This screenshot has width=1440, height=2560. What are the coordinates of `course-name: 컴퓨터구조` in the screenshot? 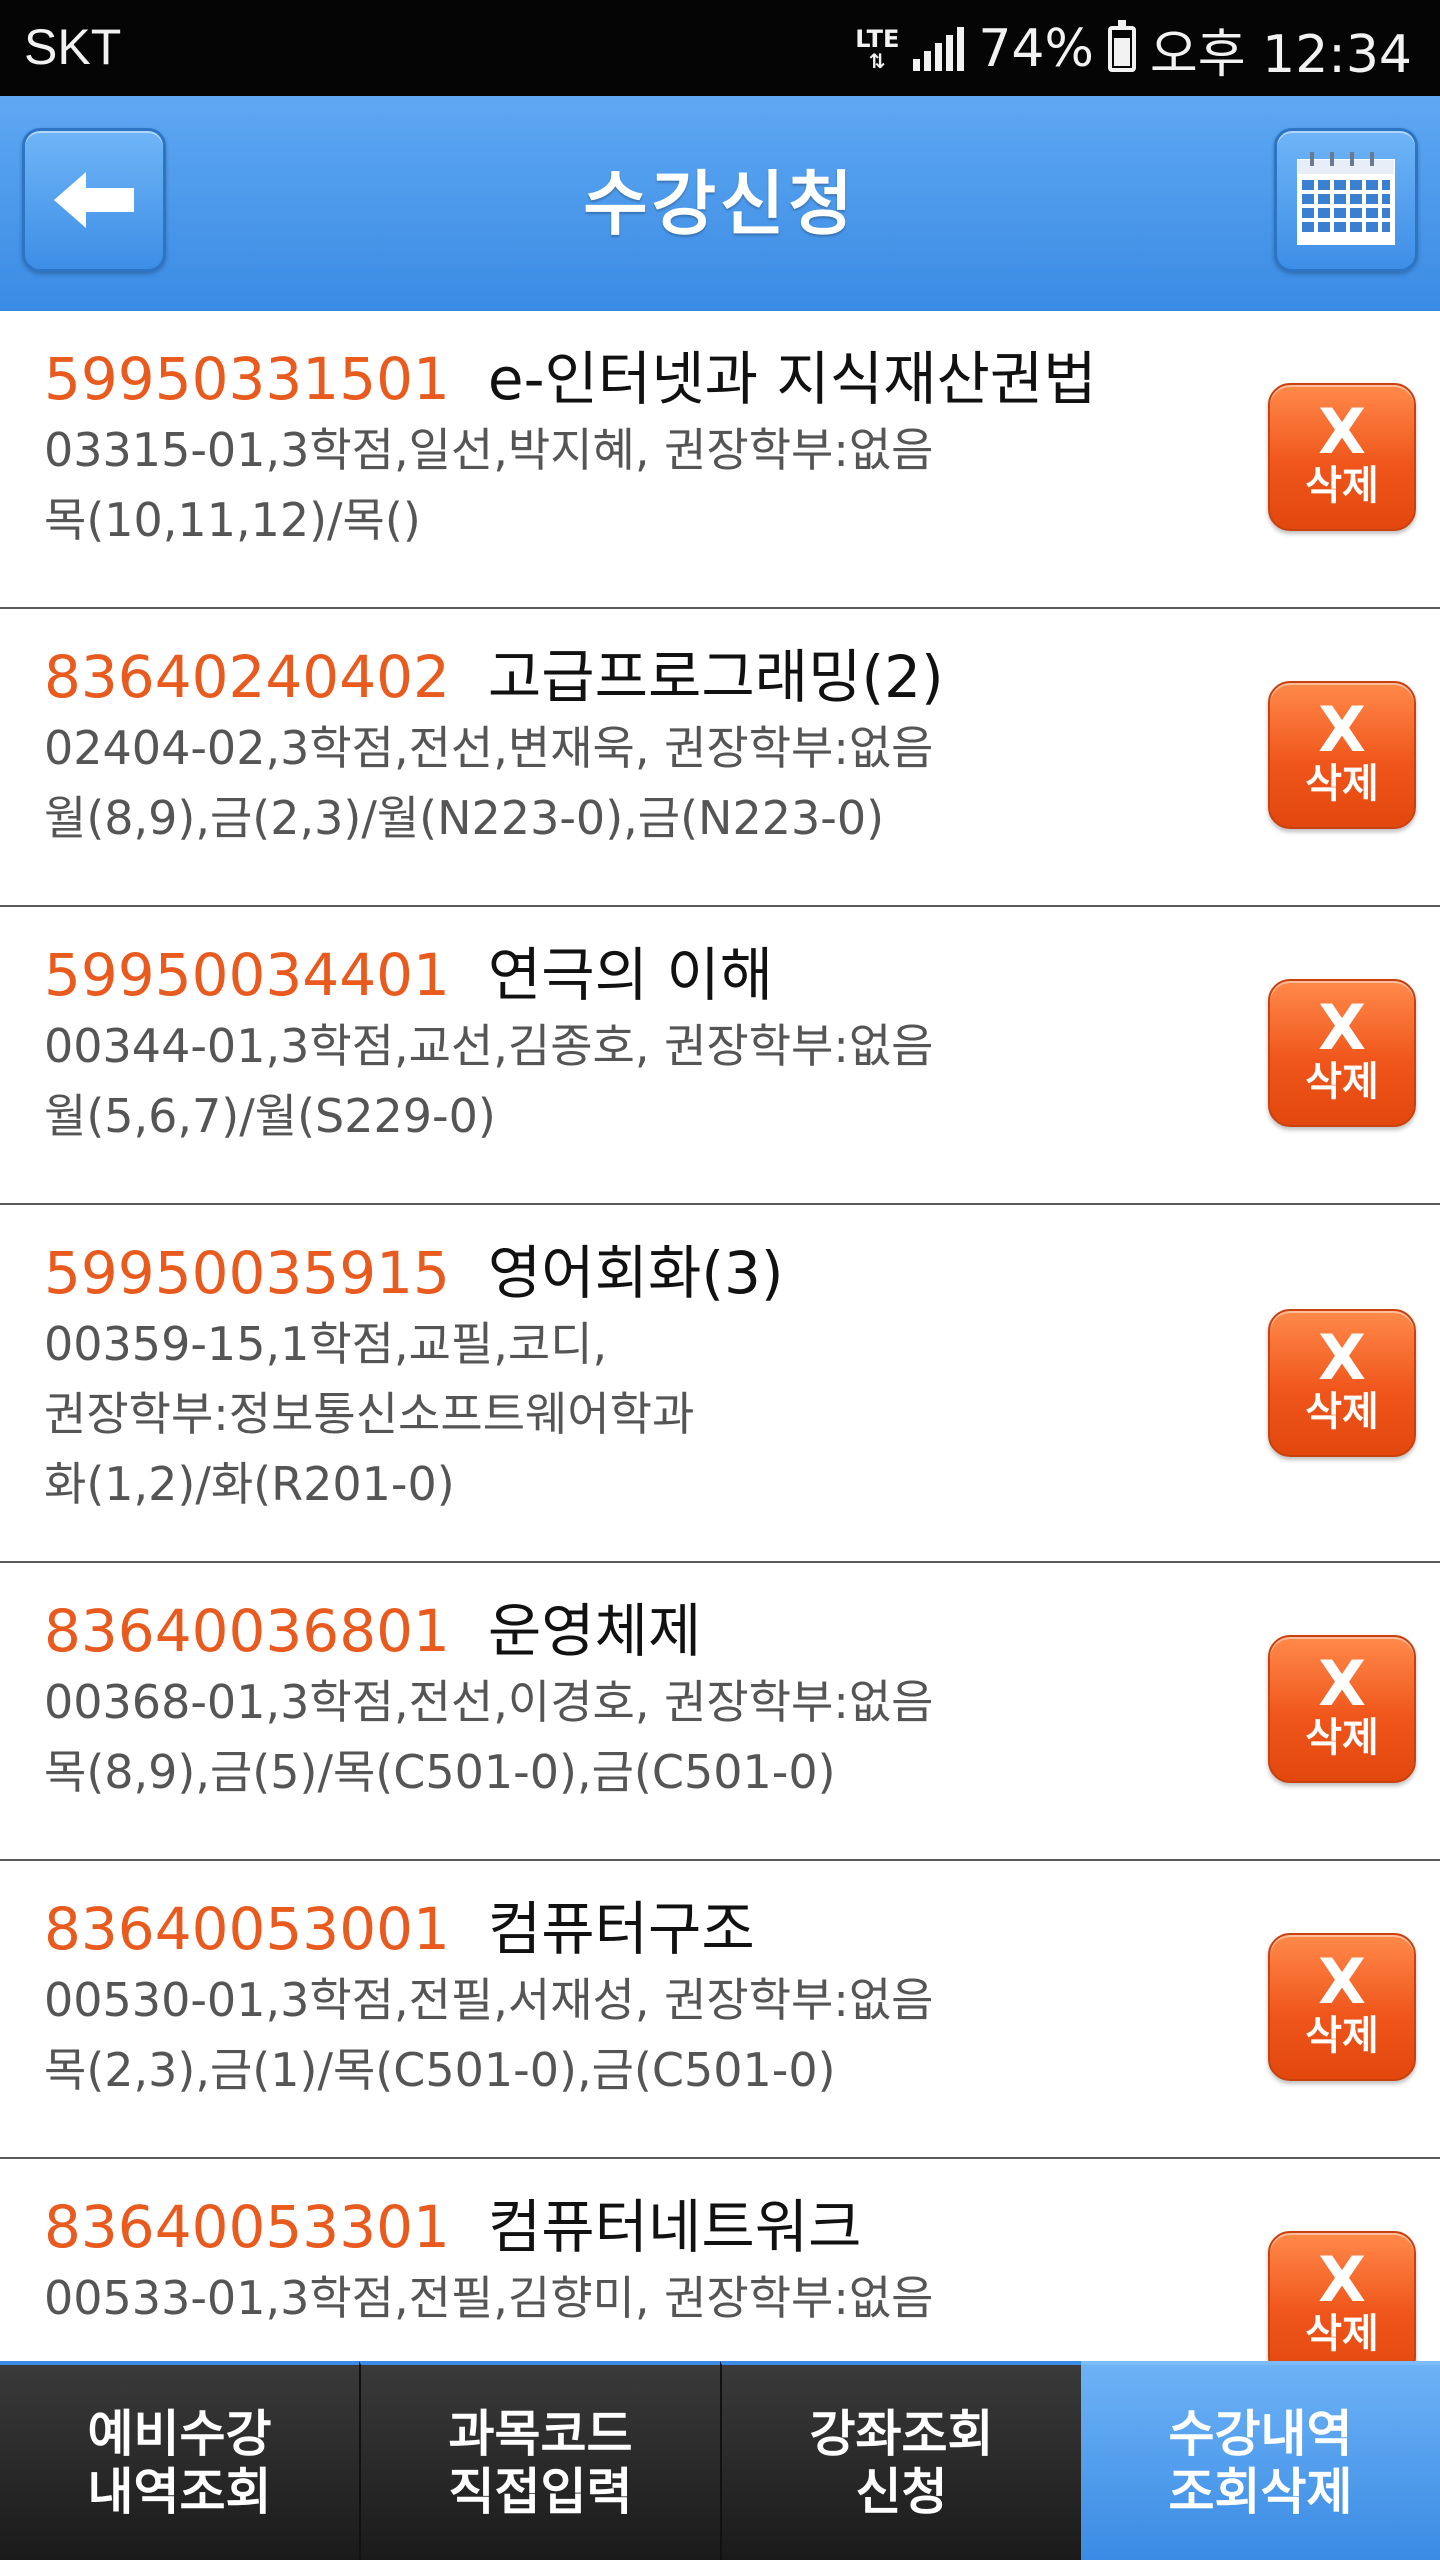 It's located at (621, 1929).